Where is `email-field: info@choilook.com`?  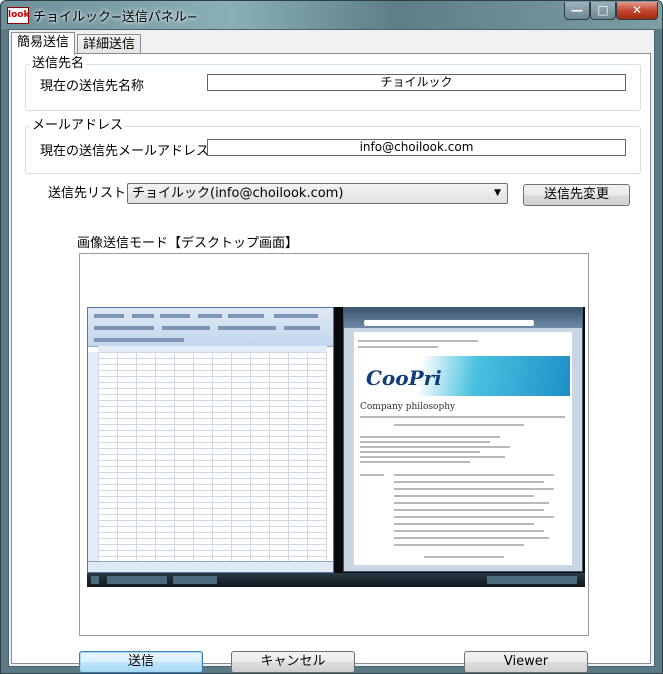 email-field: info@choilook.com is located at coordinates (416, 147).